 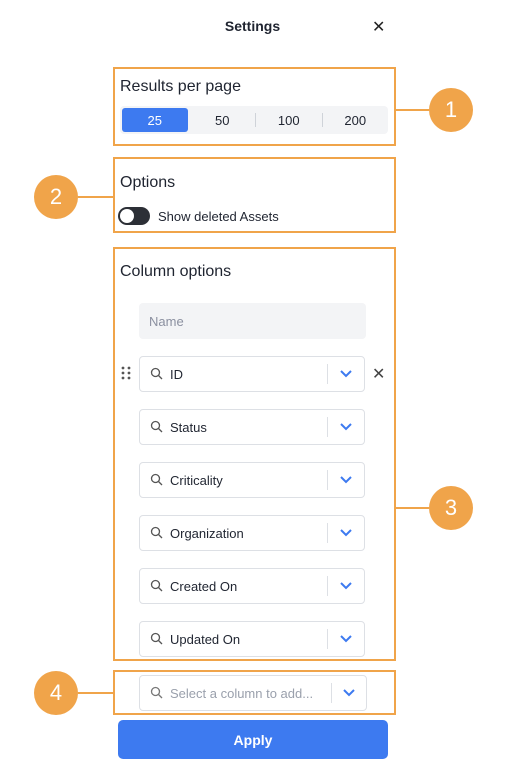 What do you see at coordinates (378, 27) in the screenshot?
I see `close-icon: ✕` at bounding box center [378, 27].